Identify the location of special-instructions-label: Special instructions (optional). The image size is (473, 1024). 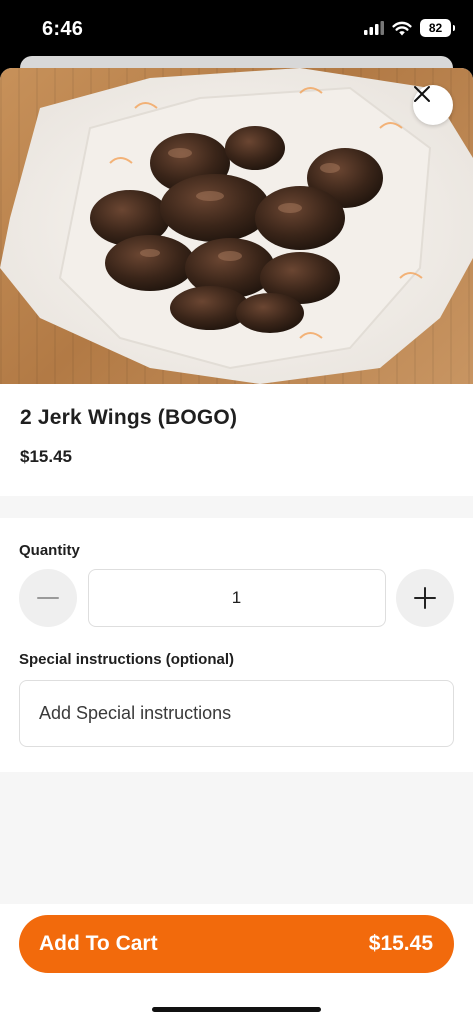
(127, 659).